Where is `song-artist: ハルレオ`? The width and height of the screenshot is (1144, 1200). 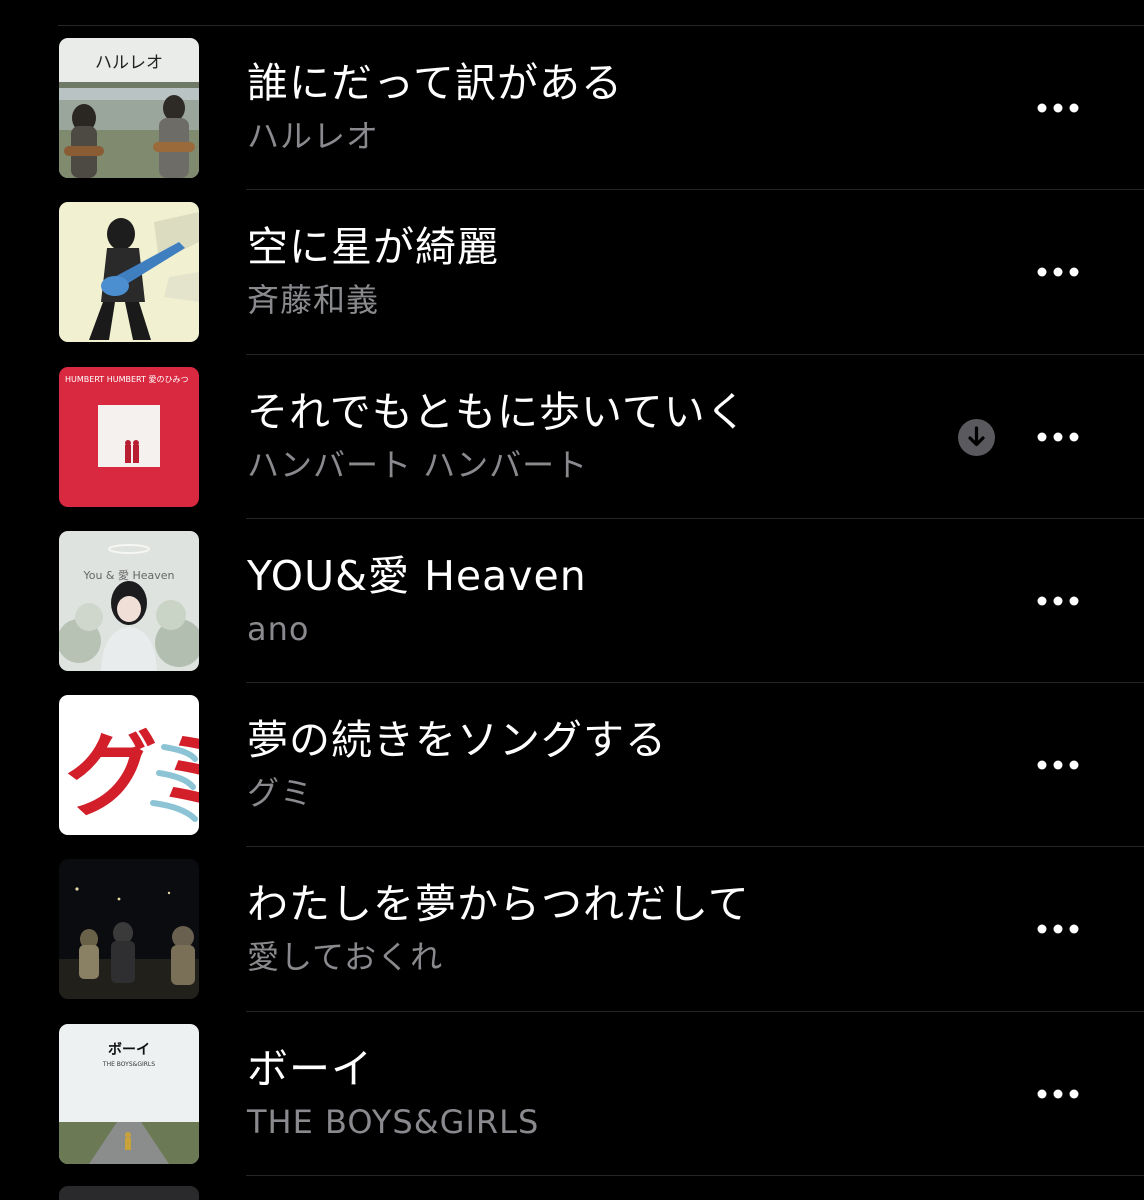 song-artist: ハルレオ is located at coordinates (313, 136).